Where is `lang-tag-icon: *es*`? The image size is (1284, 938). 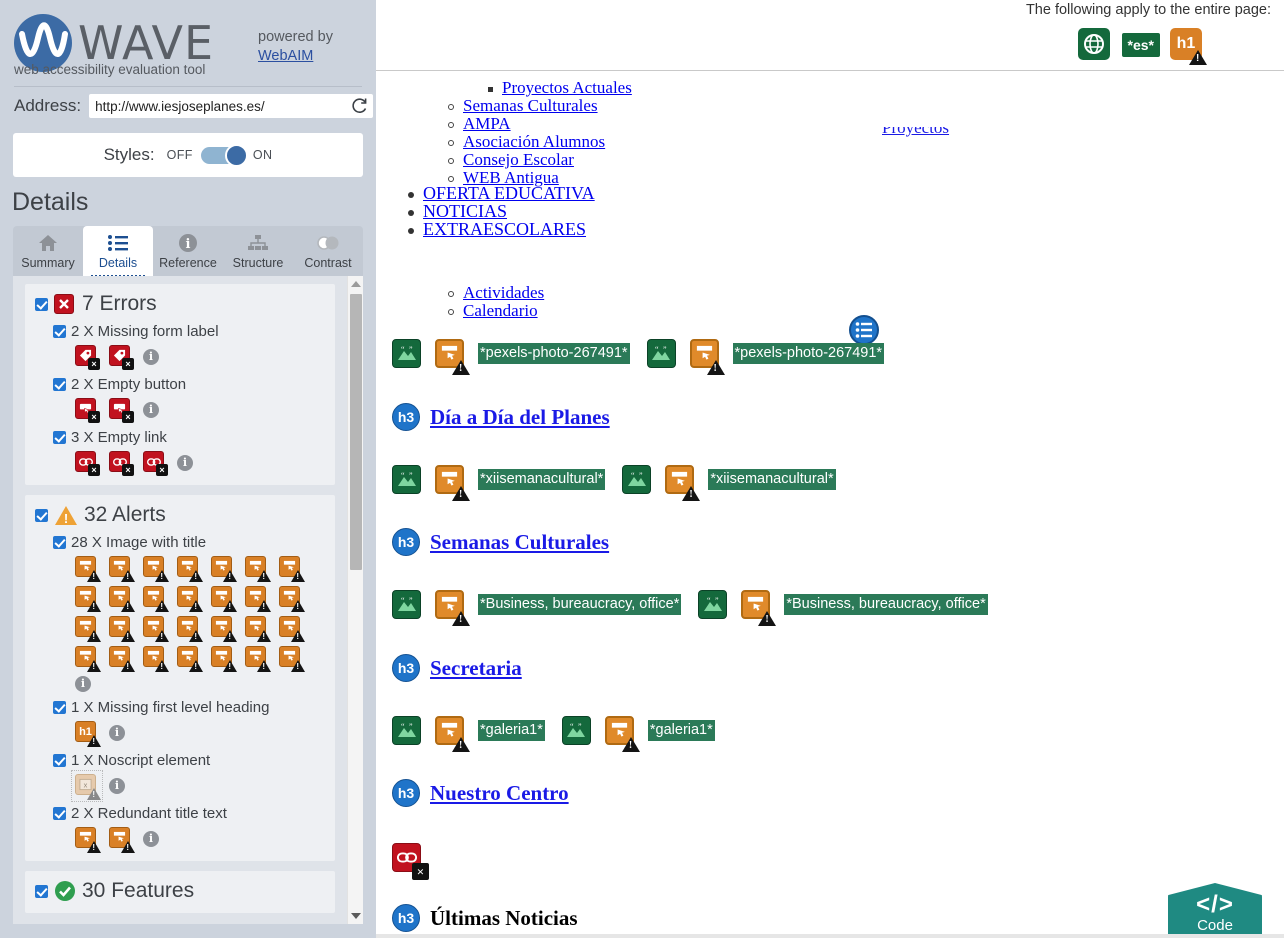 lang-tag-icon: *es* is located at coordinates (1140, 45).